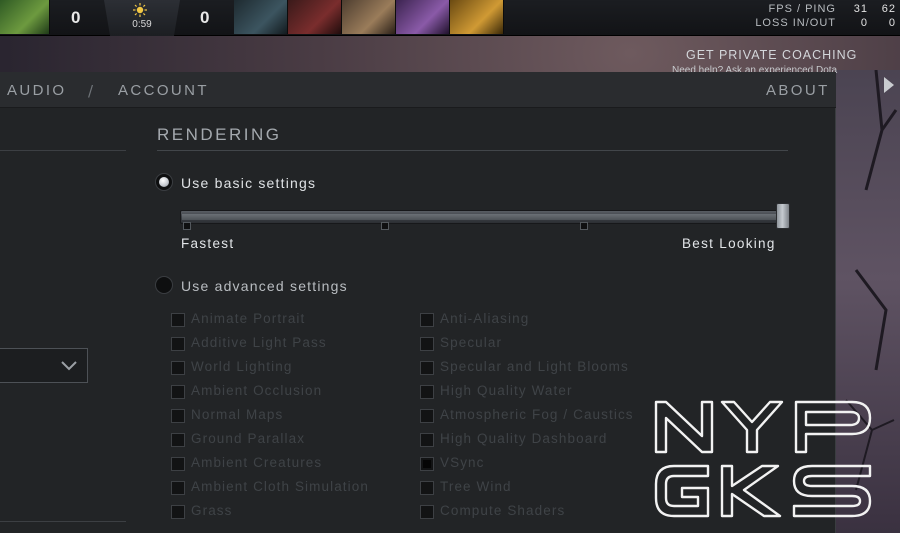 The height and width of the screenshot is (533, 900). What do you see at coordinates (242, 366) in the screenshot?
I see `option-label: World Lighting` at bounding box center [242, 366].